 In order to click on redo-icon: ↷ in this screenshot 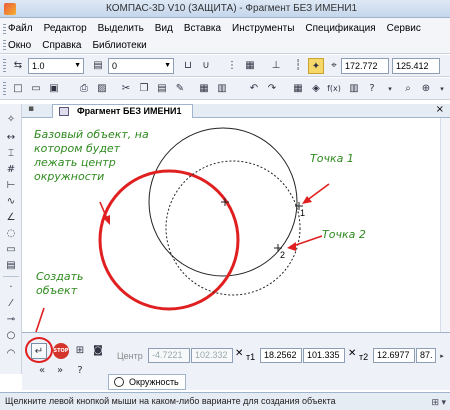, I will do `click(272, 89)`.